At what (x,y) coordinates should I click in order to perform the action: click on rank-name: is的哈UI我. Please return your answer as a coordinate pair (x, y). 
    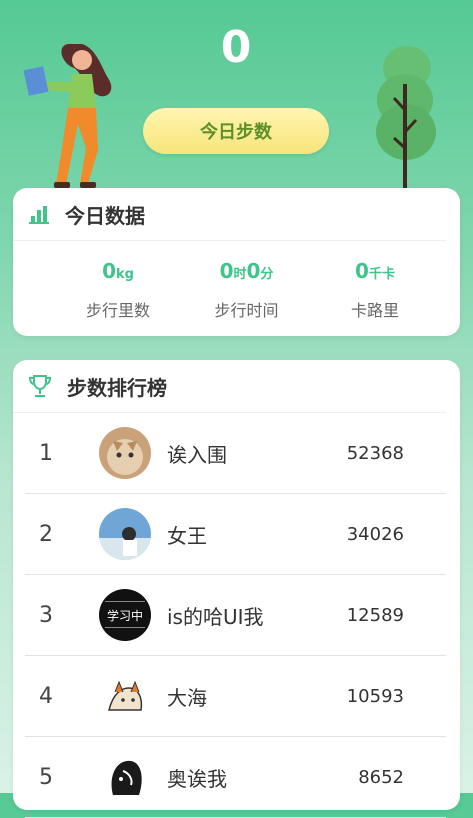
    Looking at the image, I should click on (215, 616).